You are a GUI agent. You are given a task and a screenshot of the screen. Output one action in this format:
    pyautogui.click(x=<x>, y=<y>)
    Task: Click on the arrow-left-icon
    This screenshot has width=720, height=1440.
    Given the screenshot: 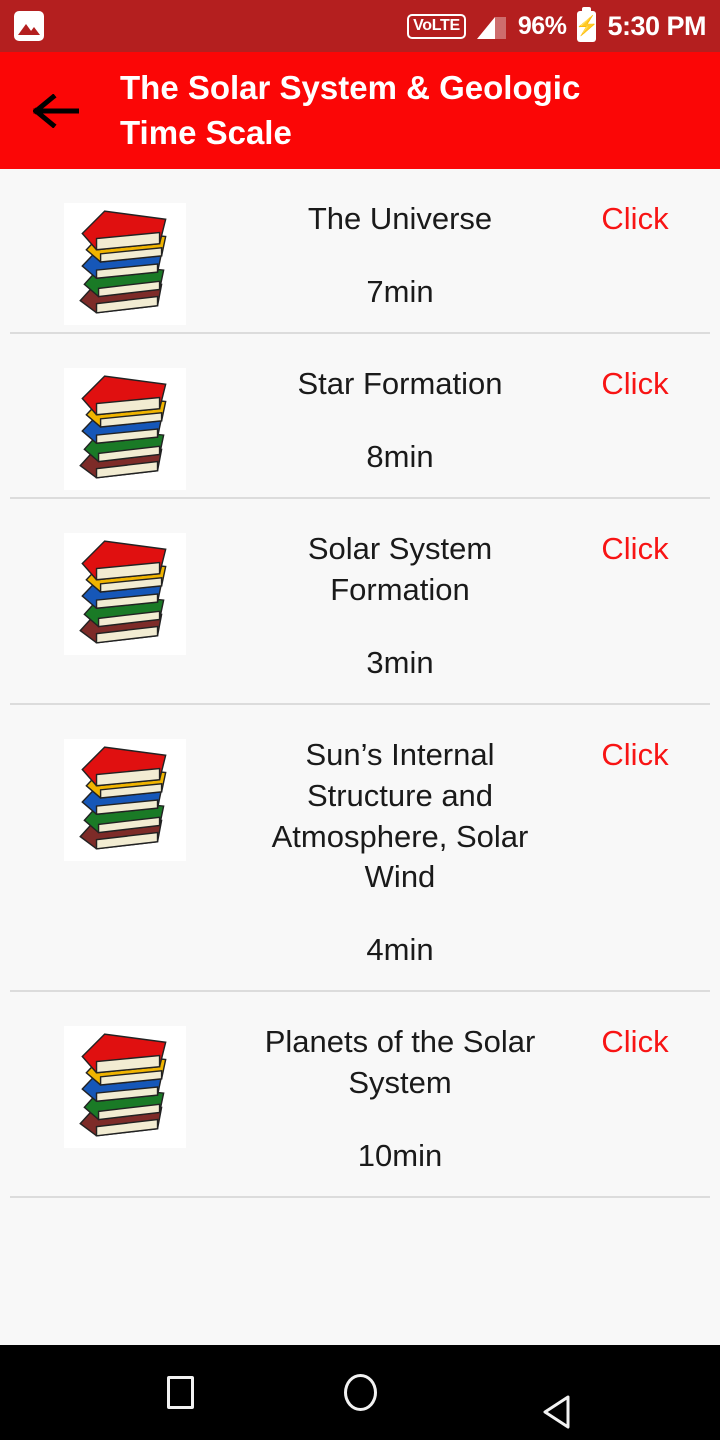 What is the action you would take?
    pyautogui.click(x=56, y=110)
    